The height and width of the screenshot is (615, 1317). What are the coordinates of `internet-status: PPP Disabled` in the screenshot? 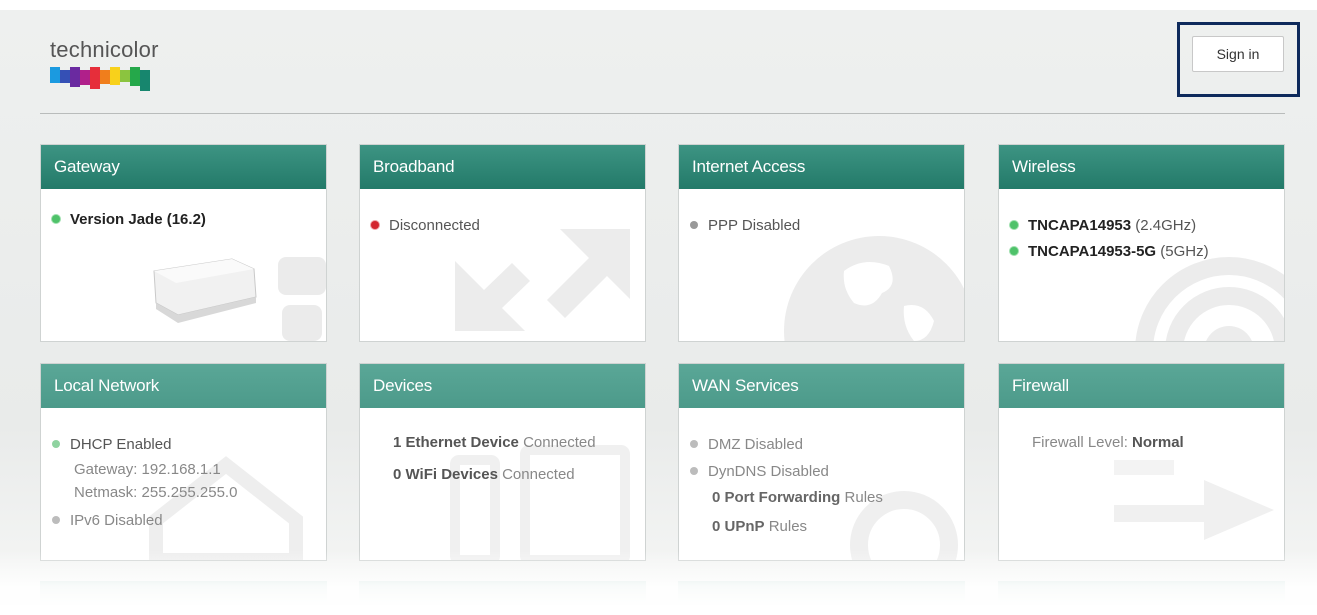 It's located at (754, 225).